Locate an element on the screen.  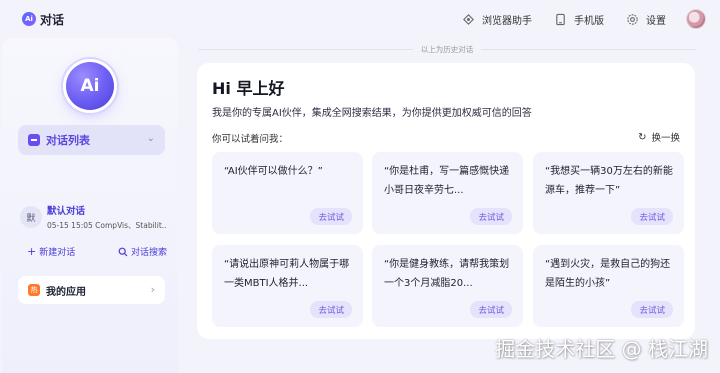
mobile-version-button: 手机版 is located at coordinates (579, 19).